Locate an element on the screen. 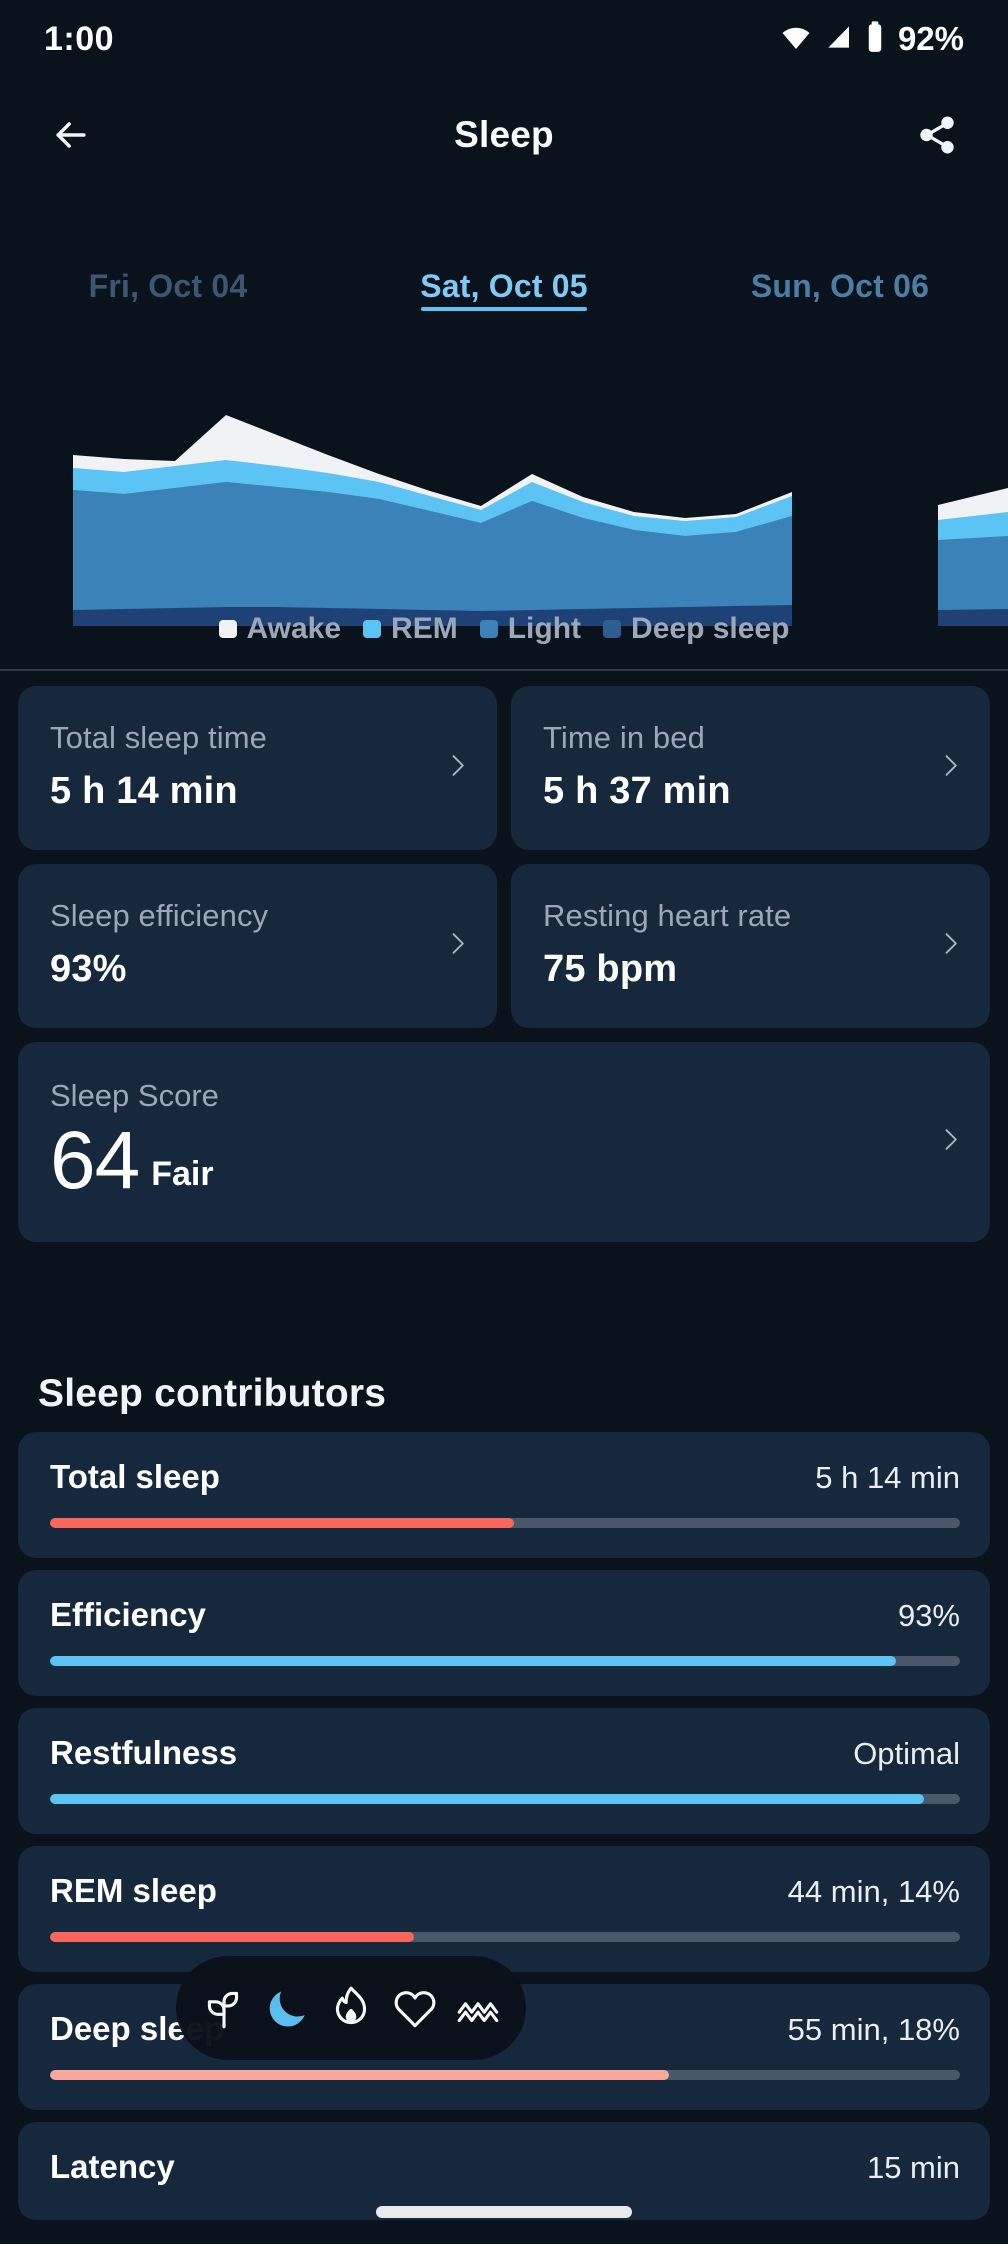  date-tab-label: Fri, Oct 04 is located at coordinates (168, 286).